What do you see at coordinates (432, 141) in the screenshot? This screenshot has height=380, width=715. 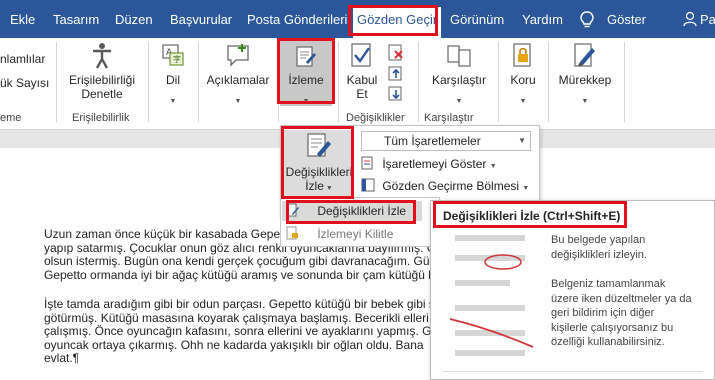 I see `markup-select-value: Tüm İşaretlemeler` at bounding box center [432, 141].